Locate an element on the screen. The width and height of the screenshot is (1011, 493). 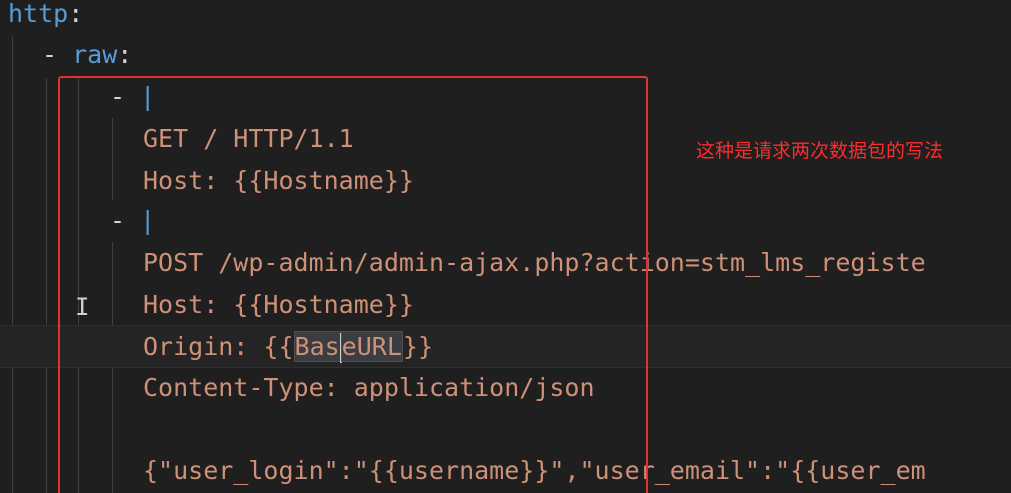
yaml-dash: - is located at coordinates (57, 54).